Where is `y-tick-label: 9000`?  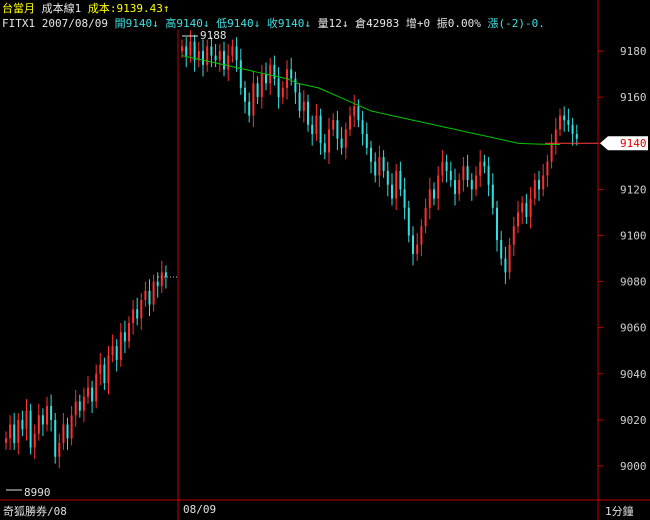 y-tick-label: 9000 is located at coordinates (633, 466).